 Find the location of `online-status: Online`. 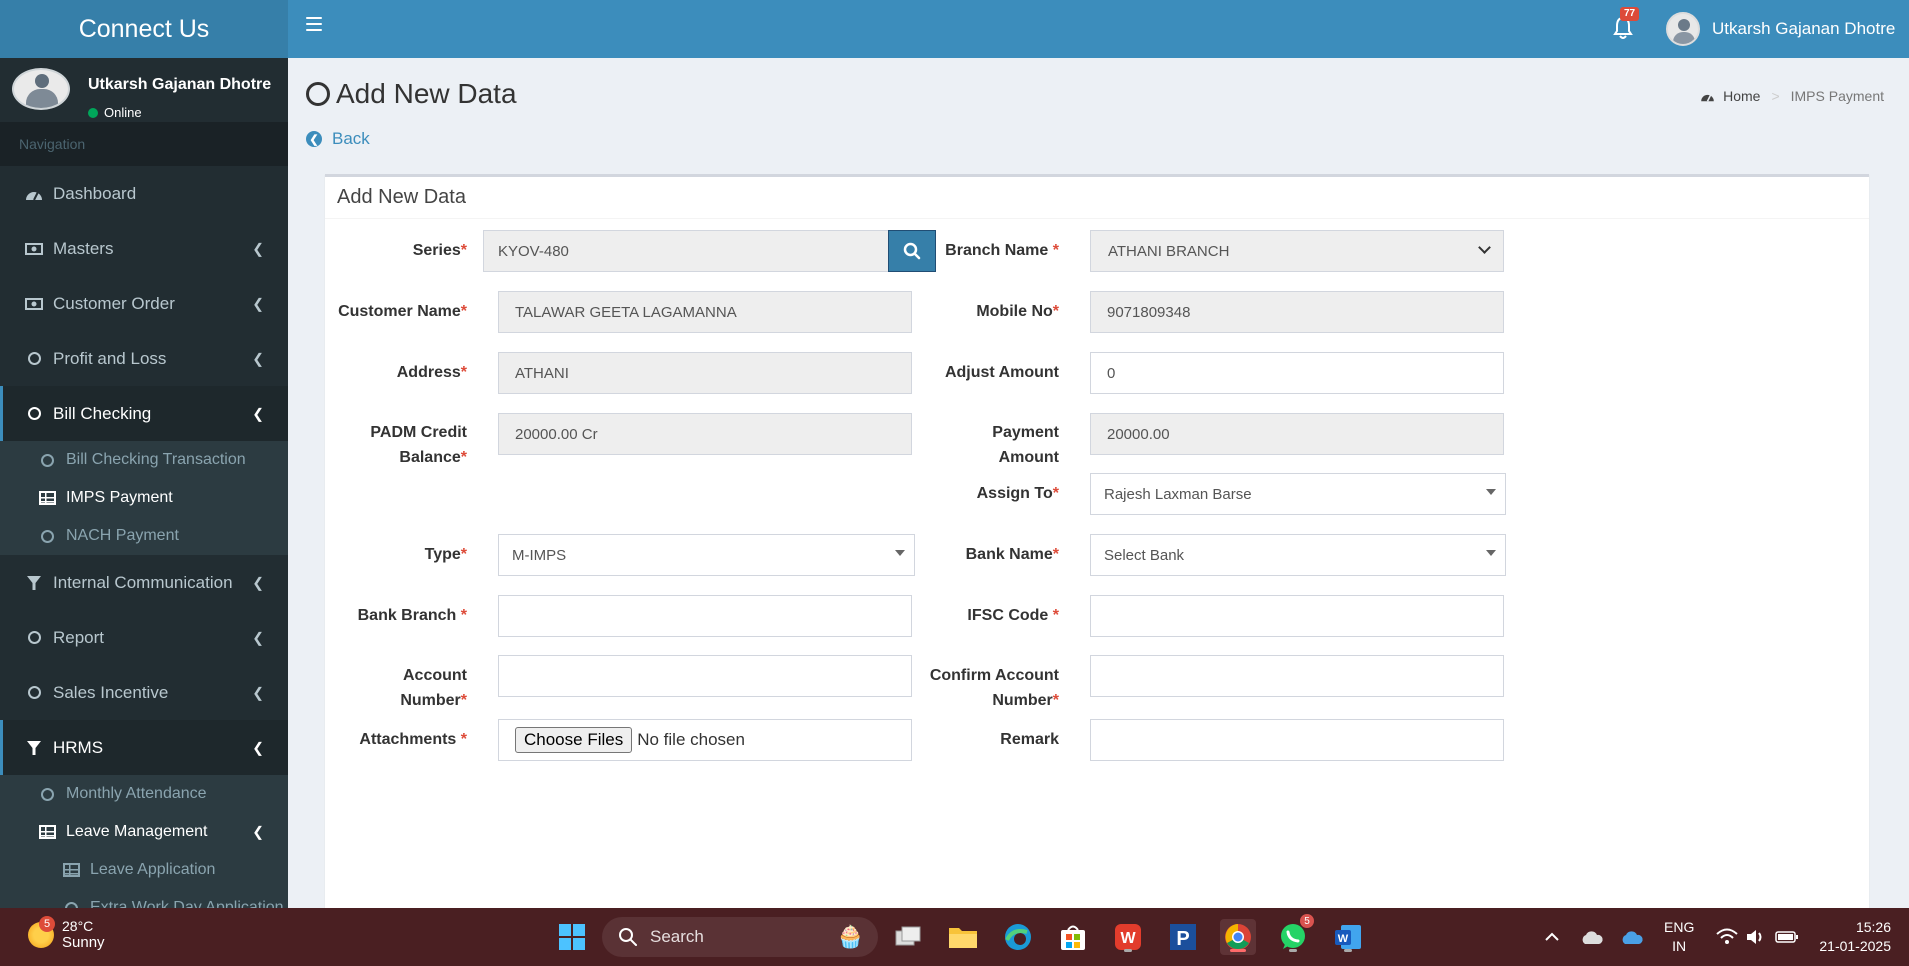

online-status: Online is located at coordinates (115, 112).